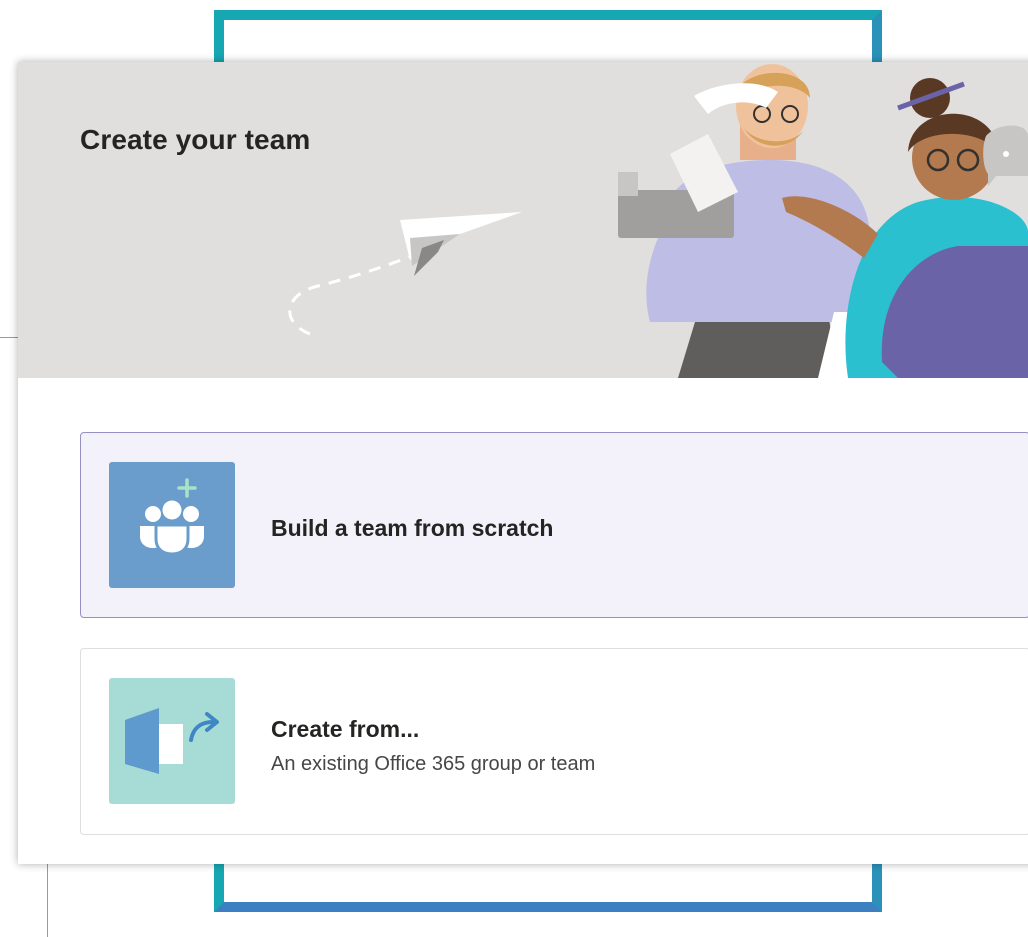  I want to click on option-title: Build a team from scratch, so click(412, 528).